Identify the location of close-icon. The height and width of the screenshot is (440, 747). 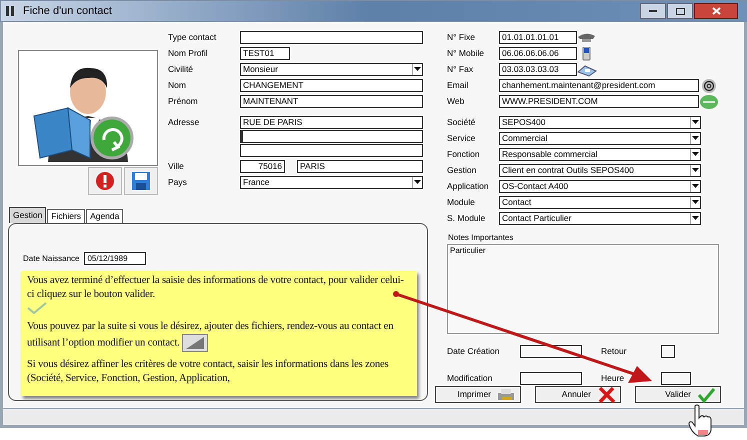
(716, 11).